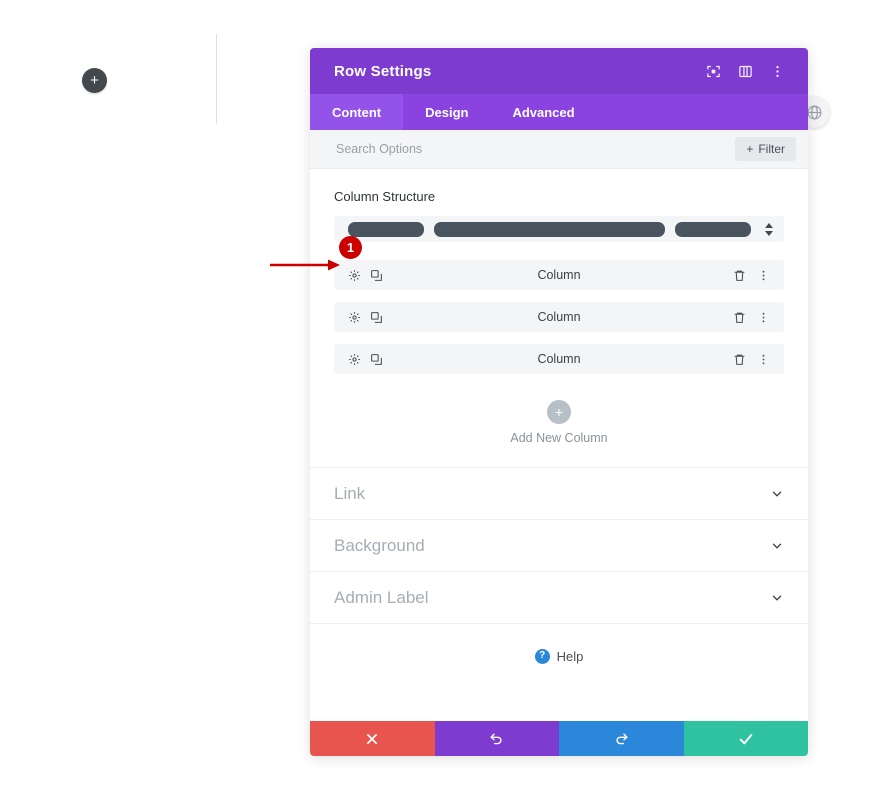 This screenshot has height=808, width=880. What do you see at coordinates (745, 71) in the screenshot?
I see `layout-icon` at bounding box center [745, 71].